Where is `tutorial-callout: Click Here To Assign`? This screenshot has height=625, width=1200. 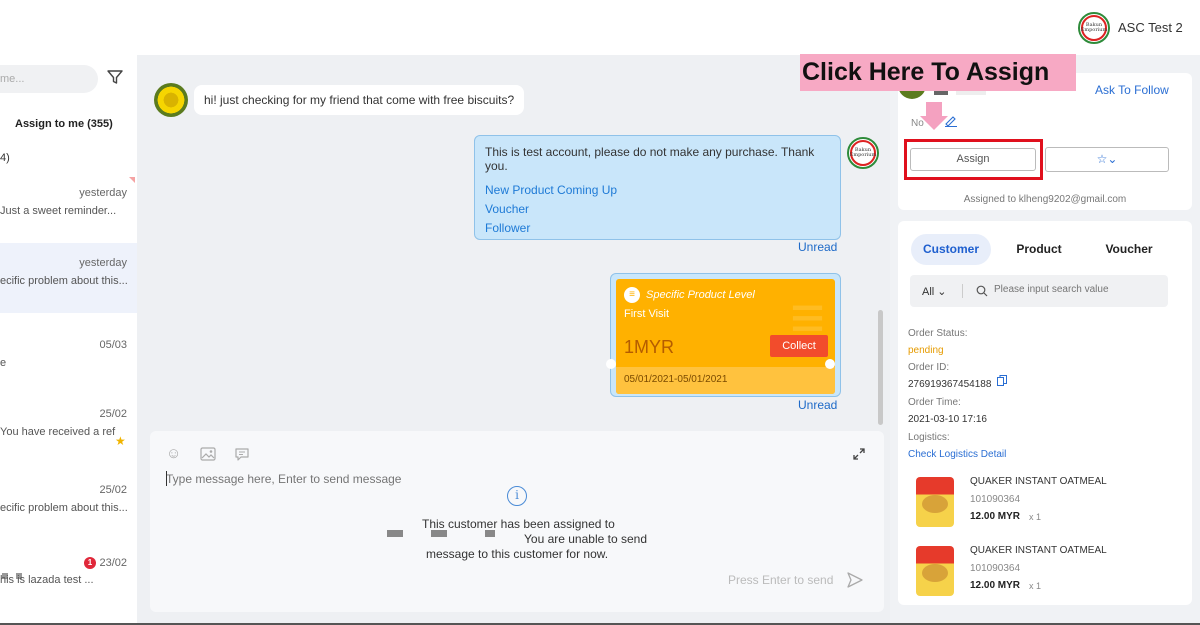 tutorial-callout: Click Here To Assign is located at coordinates (938, 72).